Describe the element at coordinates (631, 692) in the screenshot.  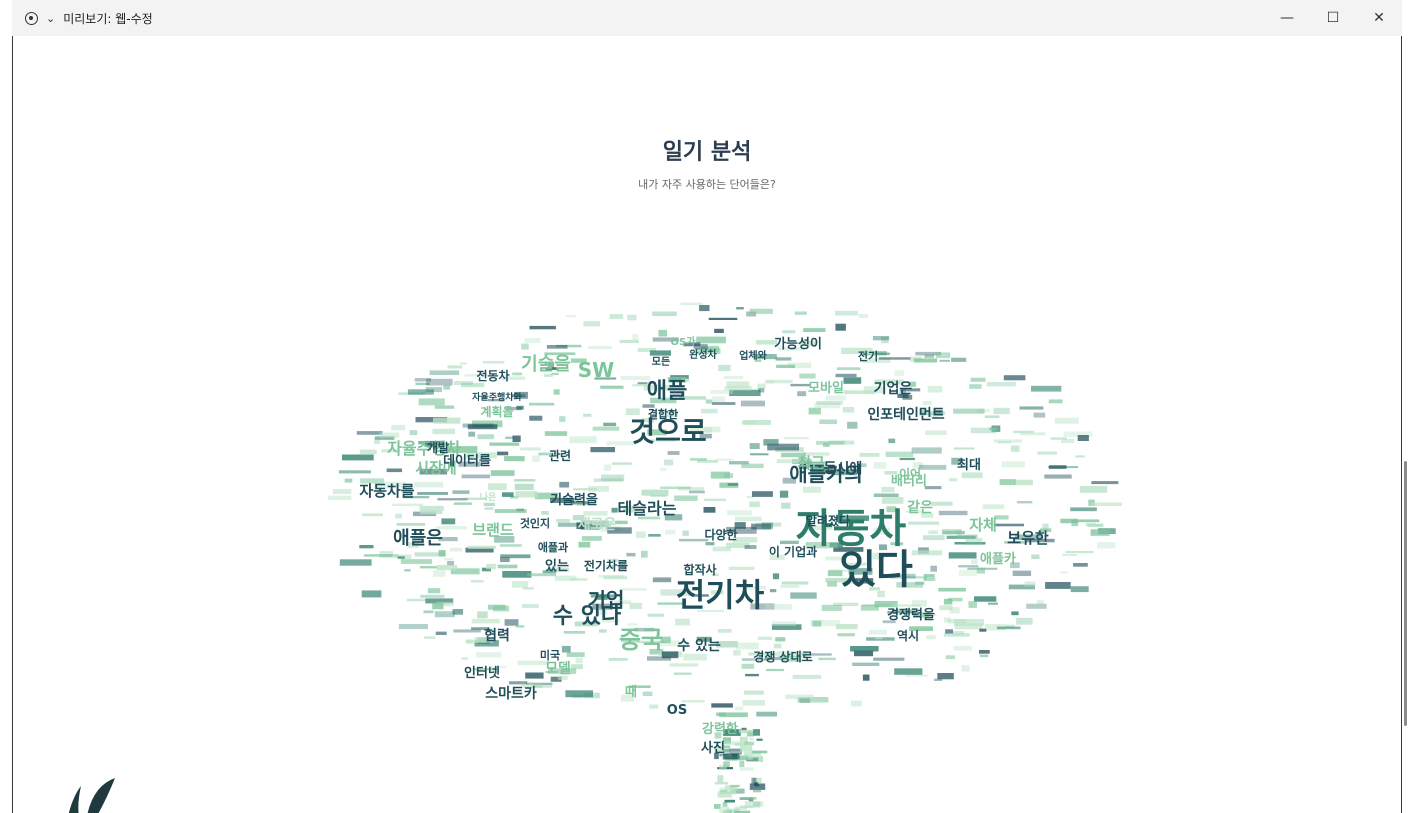
I see `word-cloud-word: 때` at that location.